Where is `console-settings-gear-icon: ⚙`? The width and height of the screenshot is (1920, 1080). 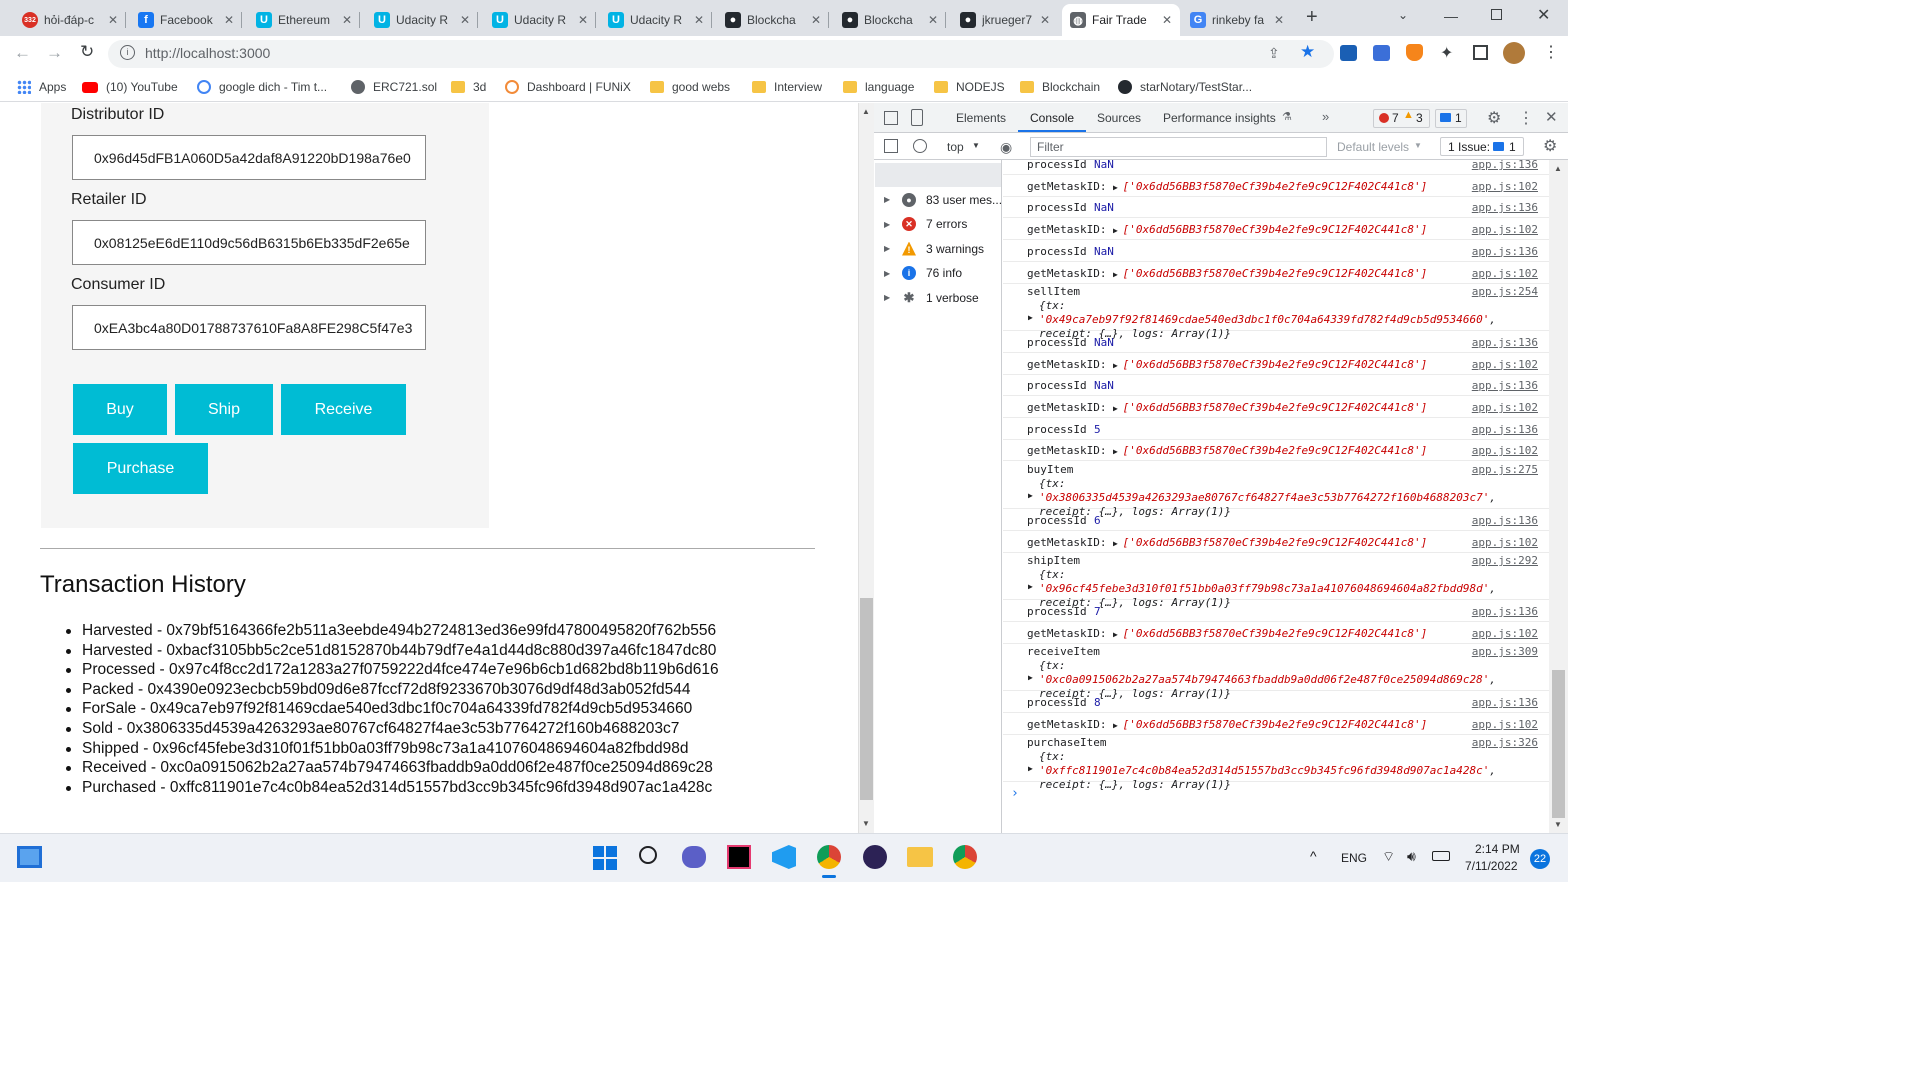
console-settings-gear-icon: ⚙ is located at coordinates (1550, 146).